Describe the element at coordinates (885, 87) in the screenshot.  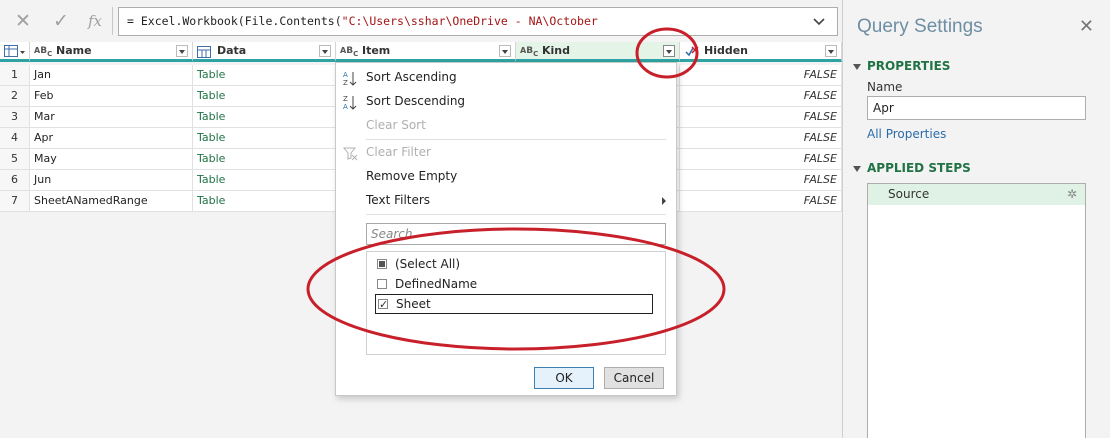
I see `name-label: Name` at that location.